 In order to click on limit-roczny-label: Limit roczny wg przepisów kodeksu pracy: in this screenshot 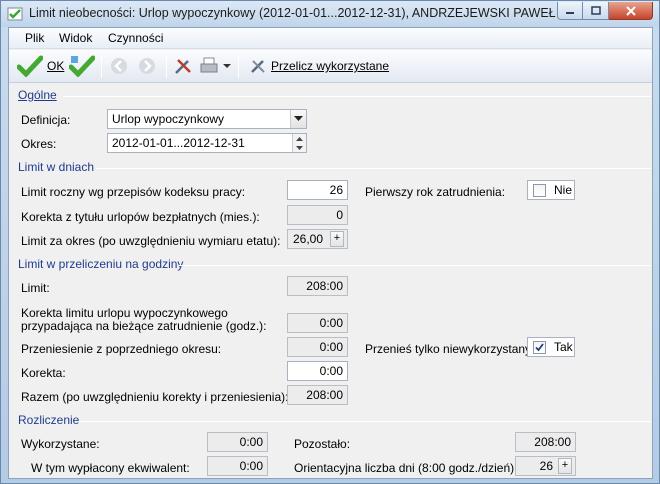, I will do `click(133, 192)`.